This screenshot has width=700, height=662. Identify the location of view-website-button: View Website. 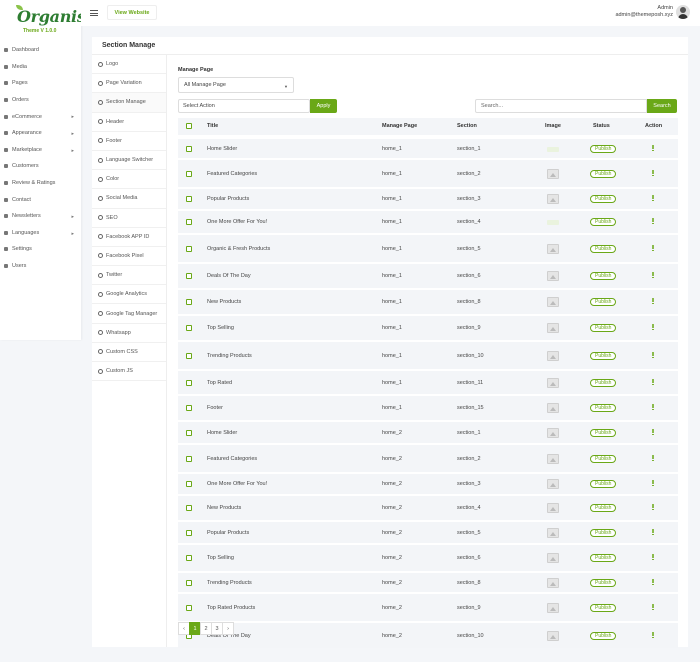
(132, 12).